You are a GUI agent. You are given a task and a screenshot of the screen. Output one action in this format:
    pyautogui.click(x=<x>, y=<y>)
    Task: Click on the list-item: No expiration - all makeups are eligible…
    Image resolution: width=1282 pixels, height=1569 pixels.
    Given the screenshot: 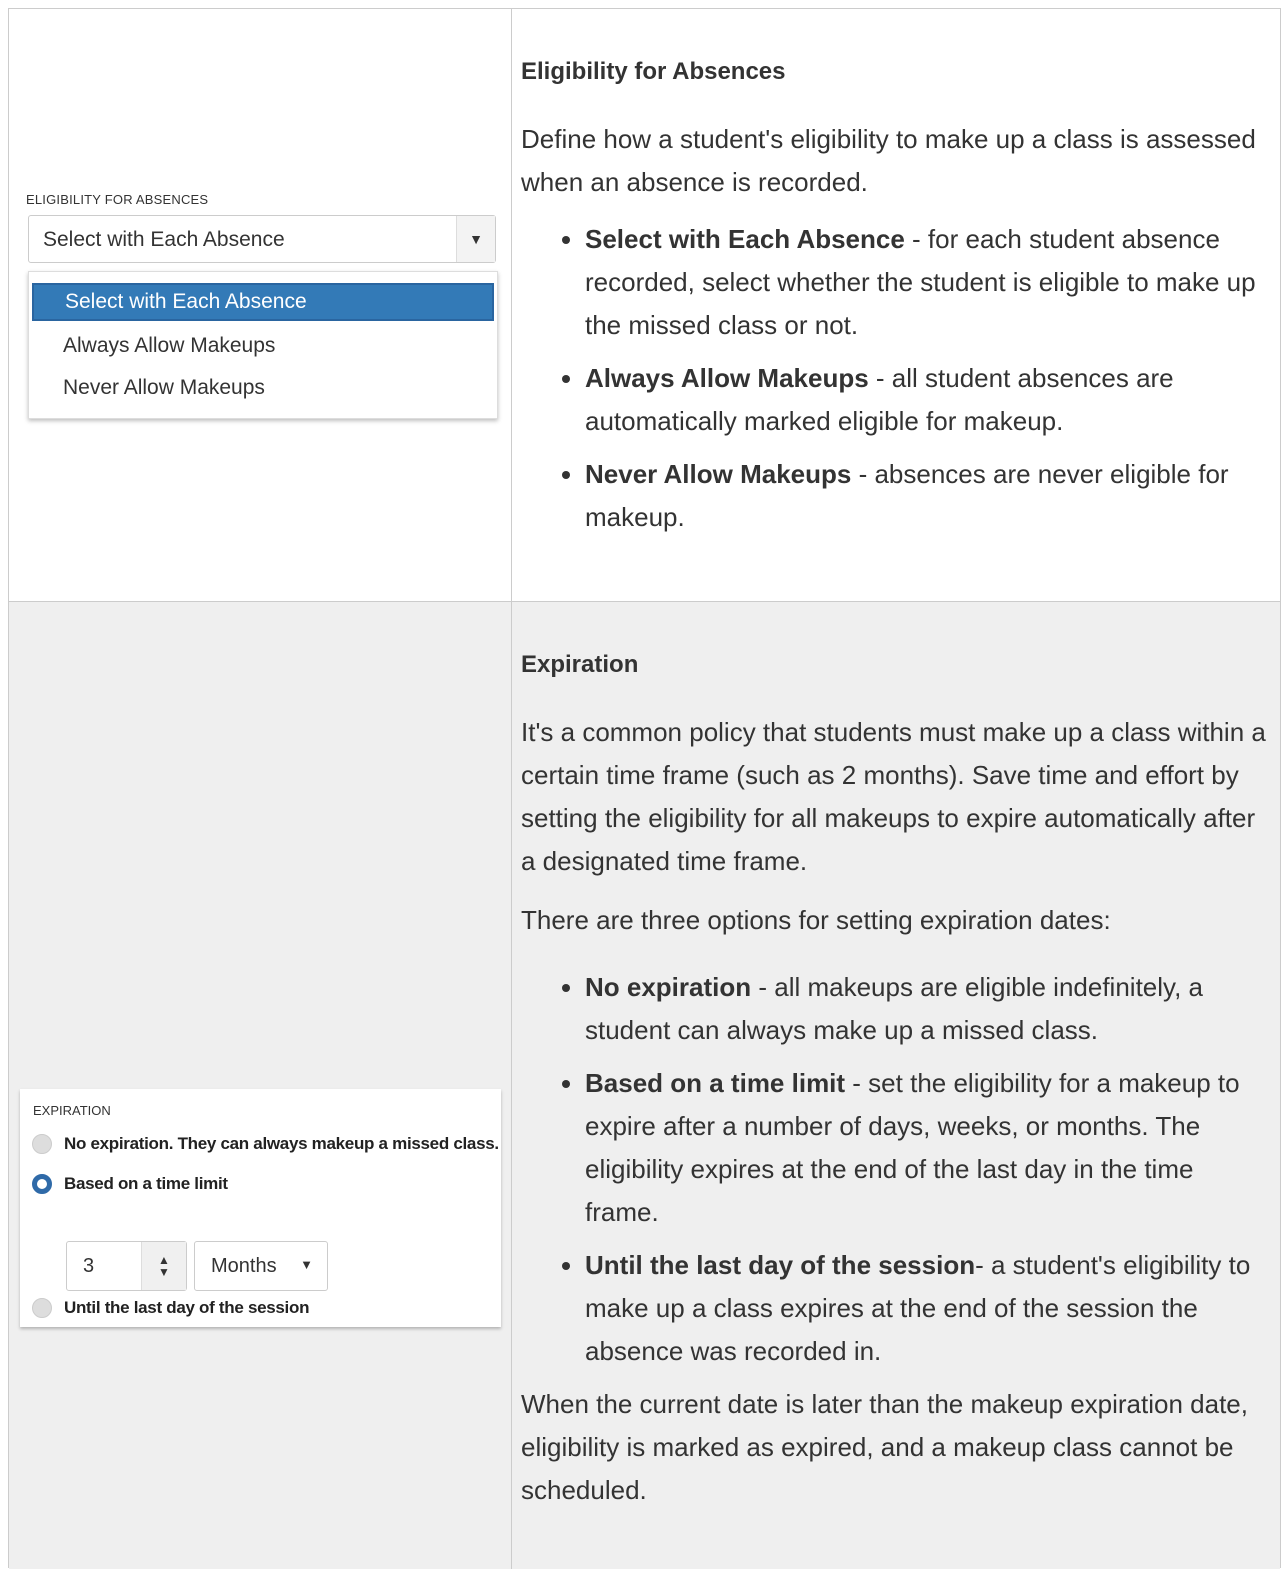 What is the action you would take?
    pyautogui.click(x=929, y=1009)
    